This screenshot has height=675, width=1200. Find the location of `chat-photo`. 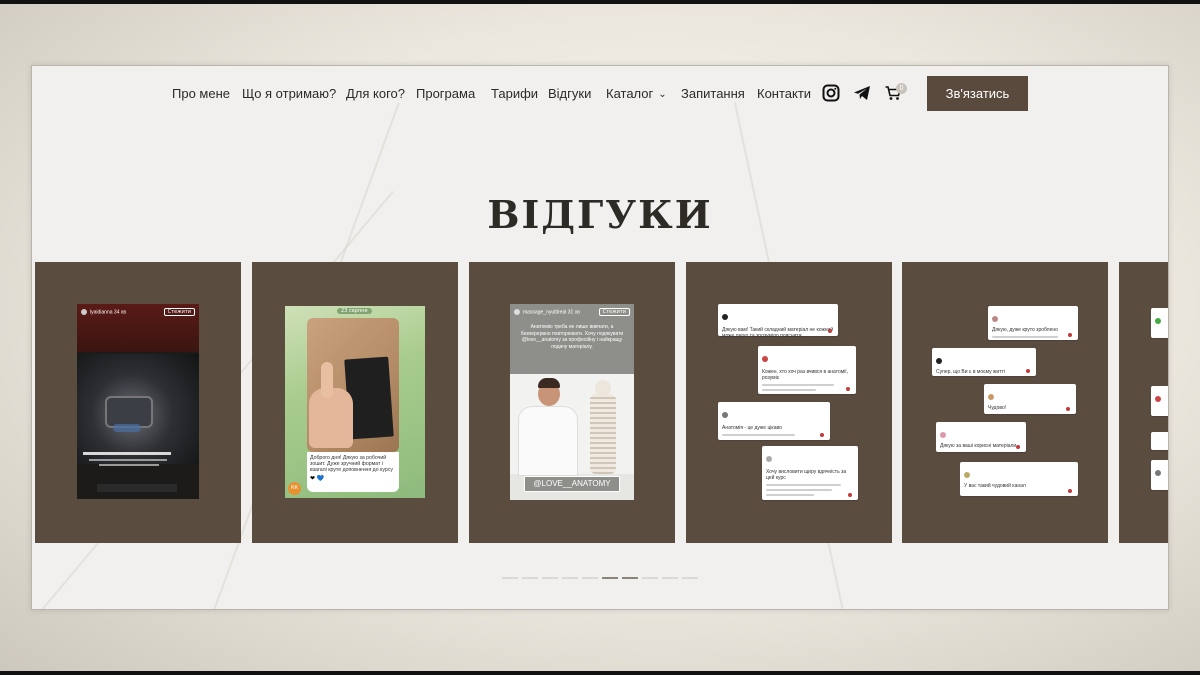

chat-photo is located at coordinates (353, 385).